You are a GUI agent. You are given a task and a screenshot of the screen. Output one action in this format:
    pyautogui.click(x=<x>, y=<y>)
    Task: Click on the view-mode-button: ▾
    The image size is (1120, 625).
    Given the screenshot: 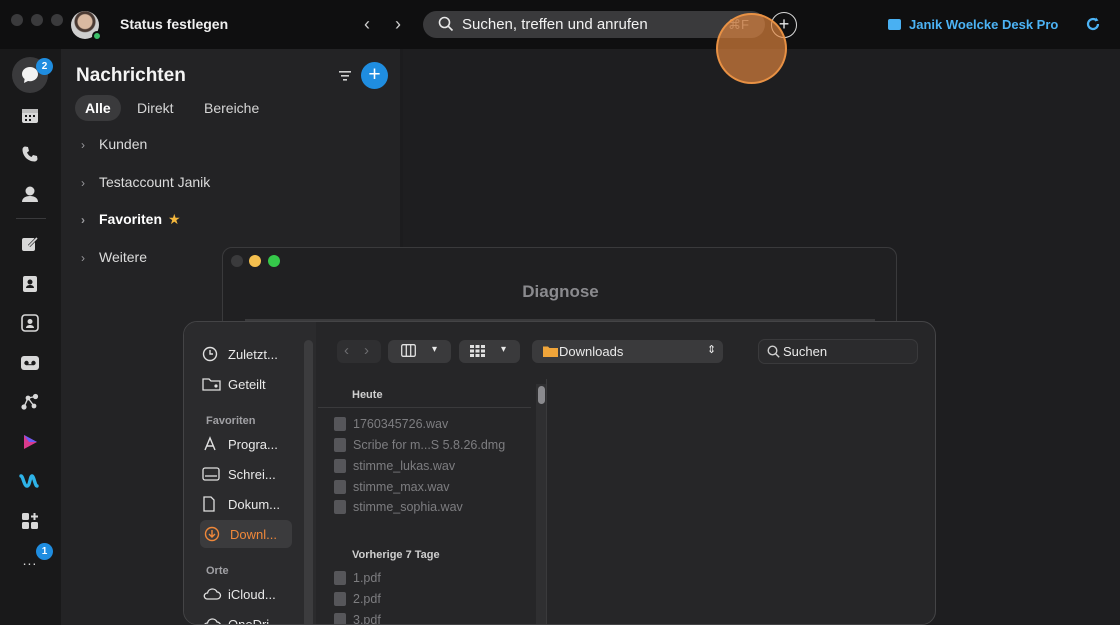 What is the action you would take?
    pyautogui.click(x=419, y=351)
    